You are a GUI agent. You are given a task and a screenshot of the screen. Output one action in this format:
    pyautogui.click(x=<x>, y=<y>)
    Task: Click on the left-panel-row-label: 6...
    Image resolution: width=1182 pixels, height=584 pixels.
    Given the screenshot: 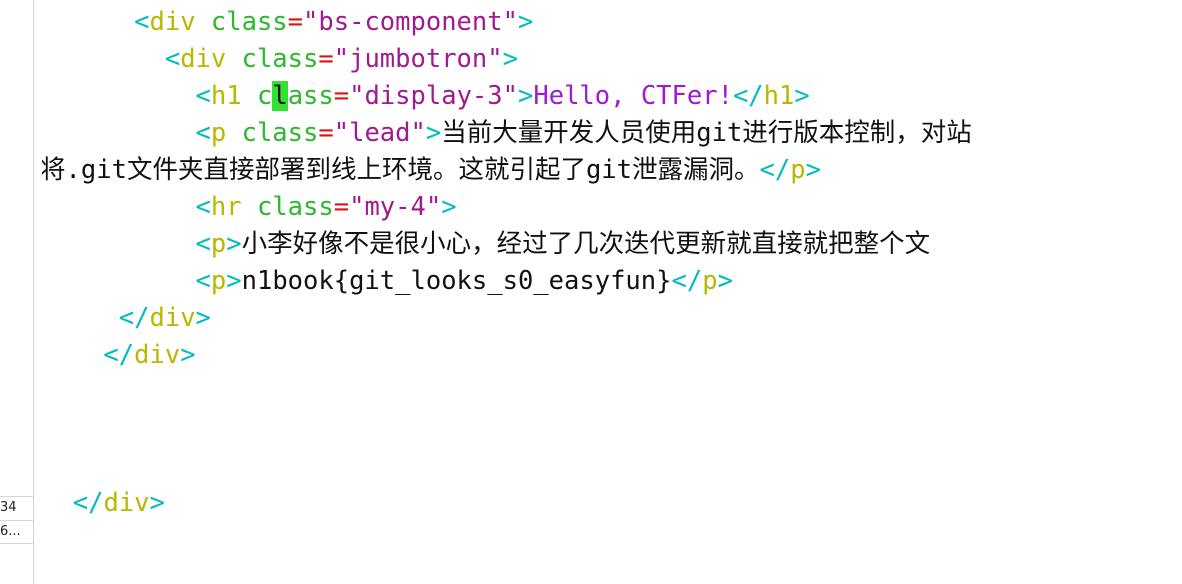 What is the action you would take?
    pyautogui.click(x=10, y=531)
    